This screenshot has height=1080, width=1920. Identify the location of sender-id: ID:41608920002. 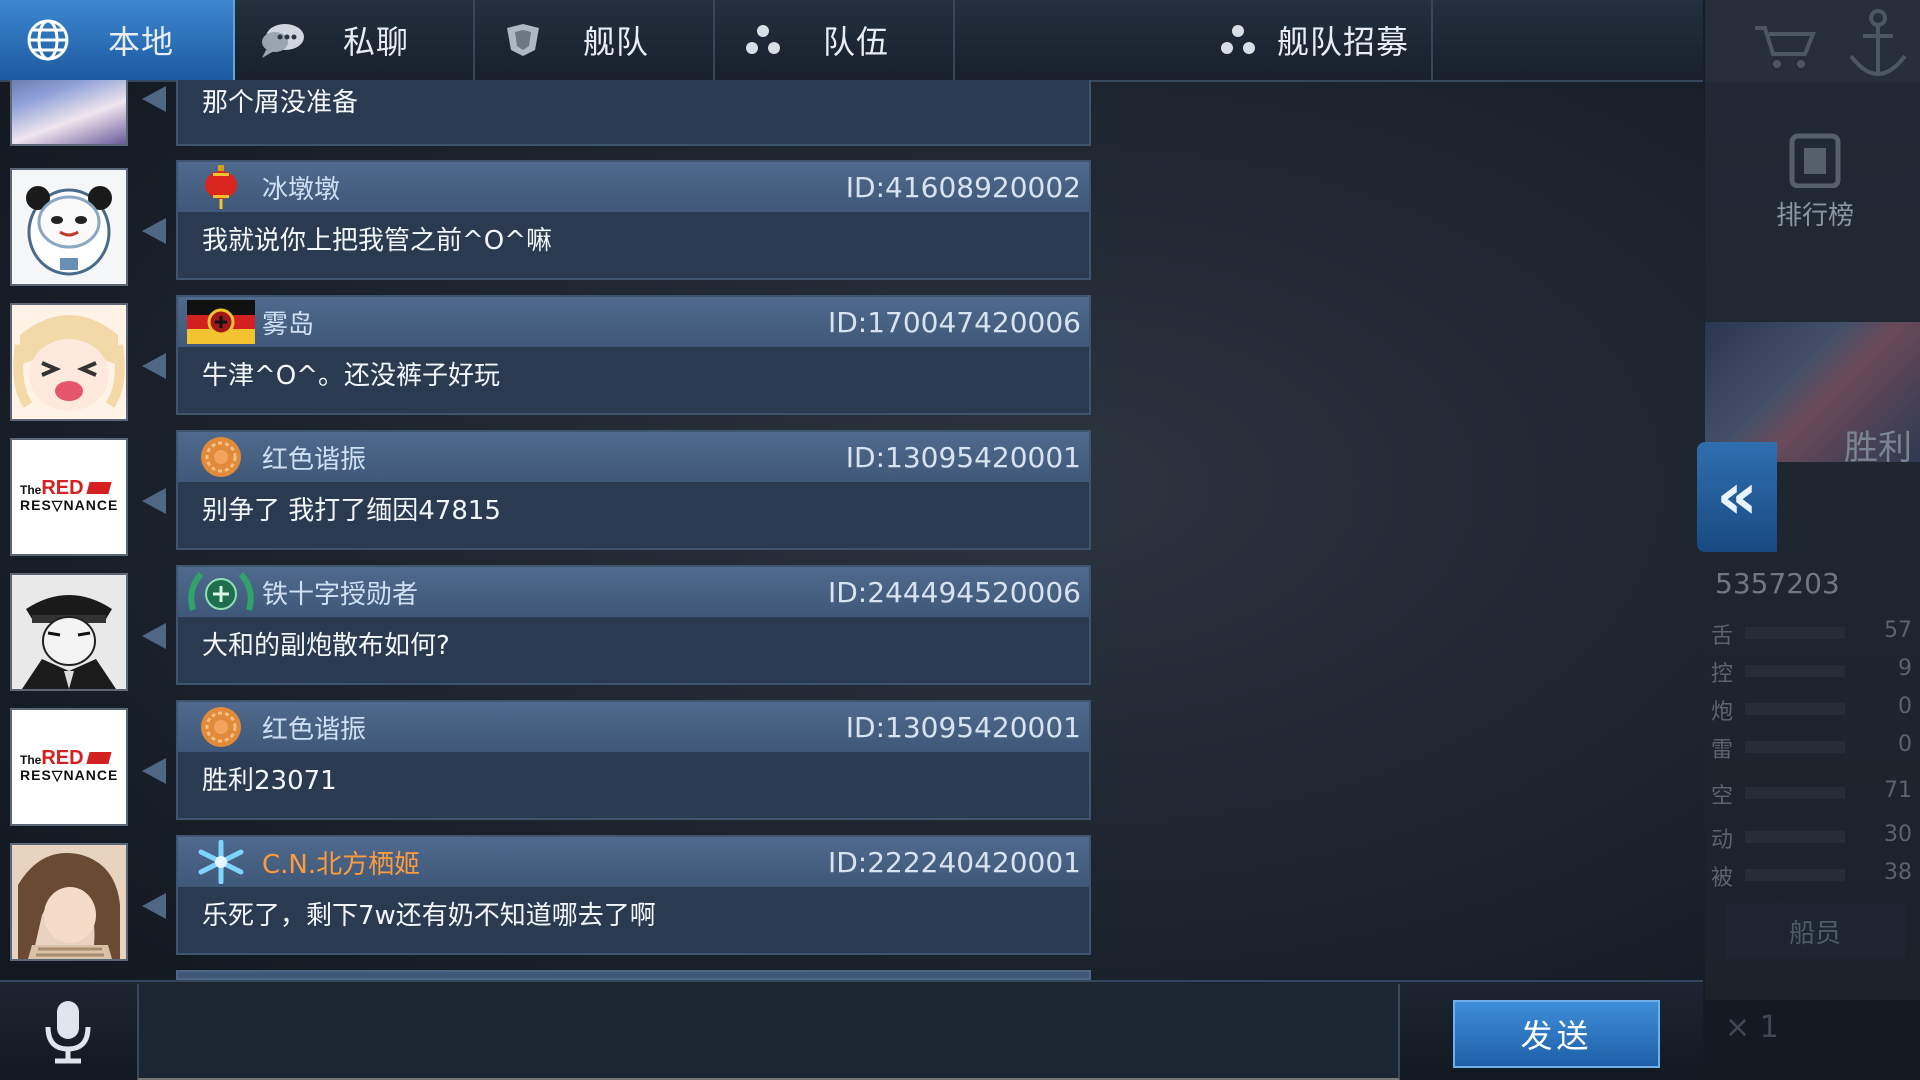
(963, 187).